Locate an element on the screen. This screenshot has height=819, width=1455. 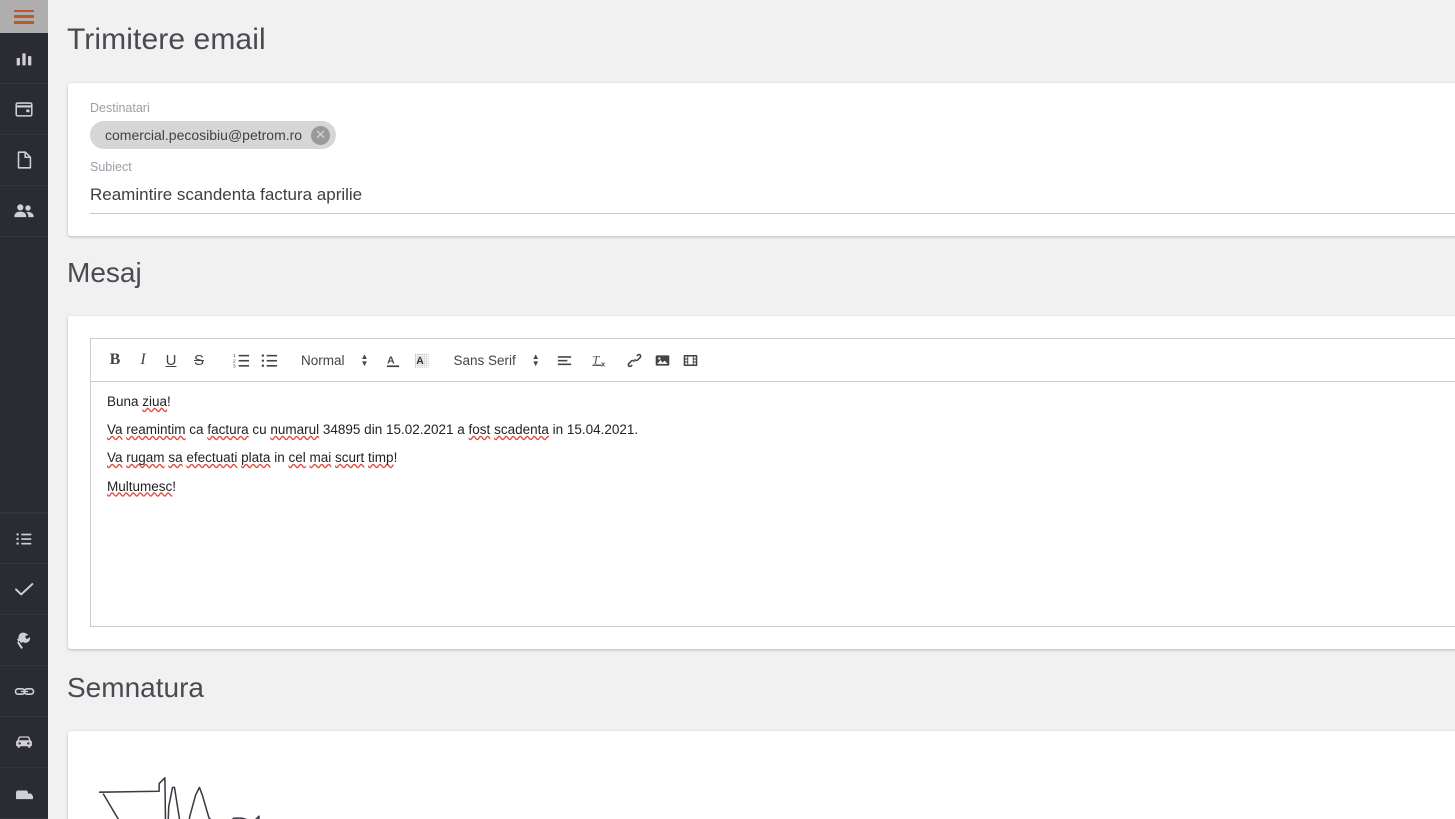
spellcheck-word: Multumesc is located at coordinates (140, 486).